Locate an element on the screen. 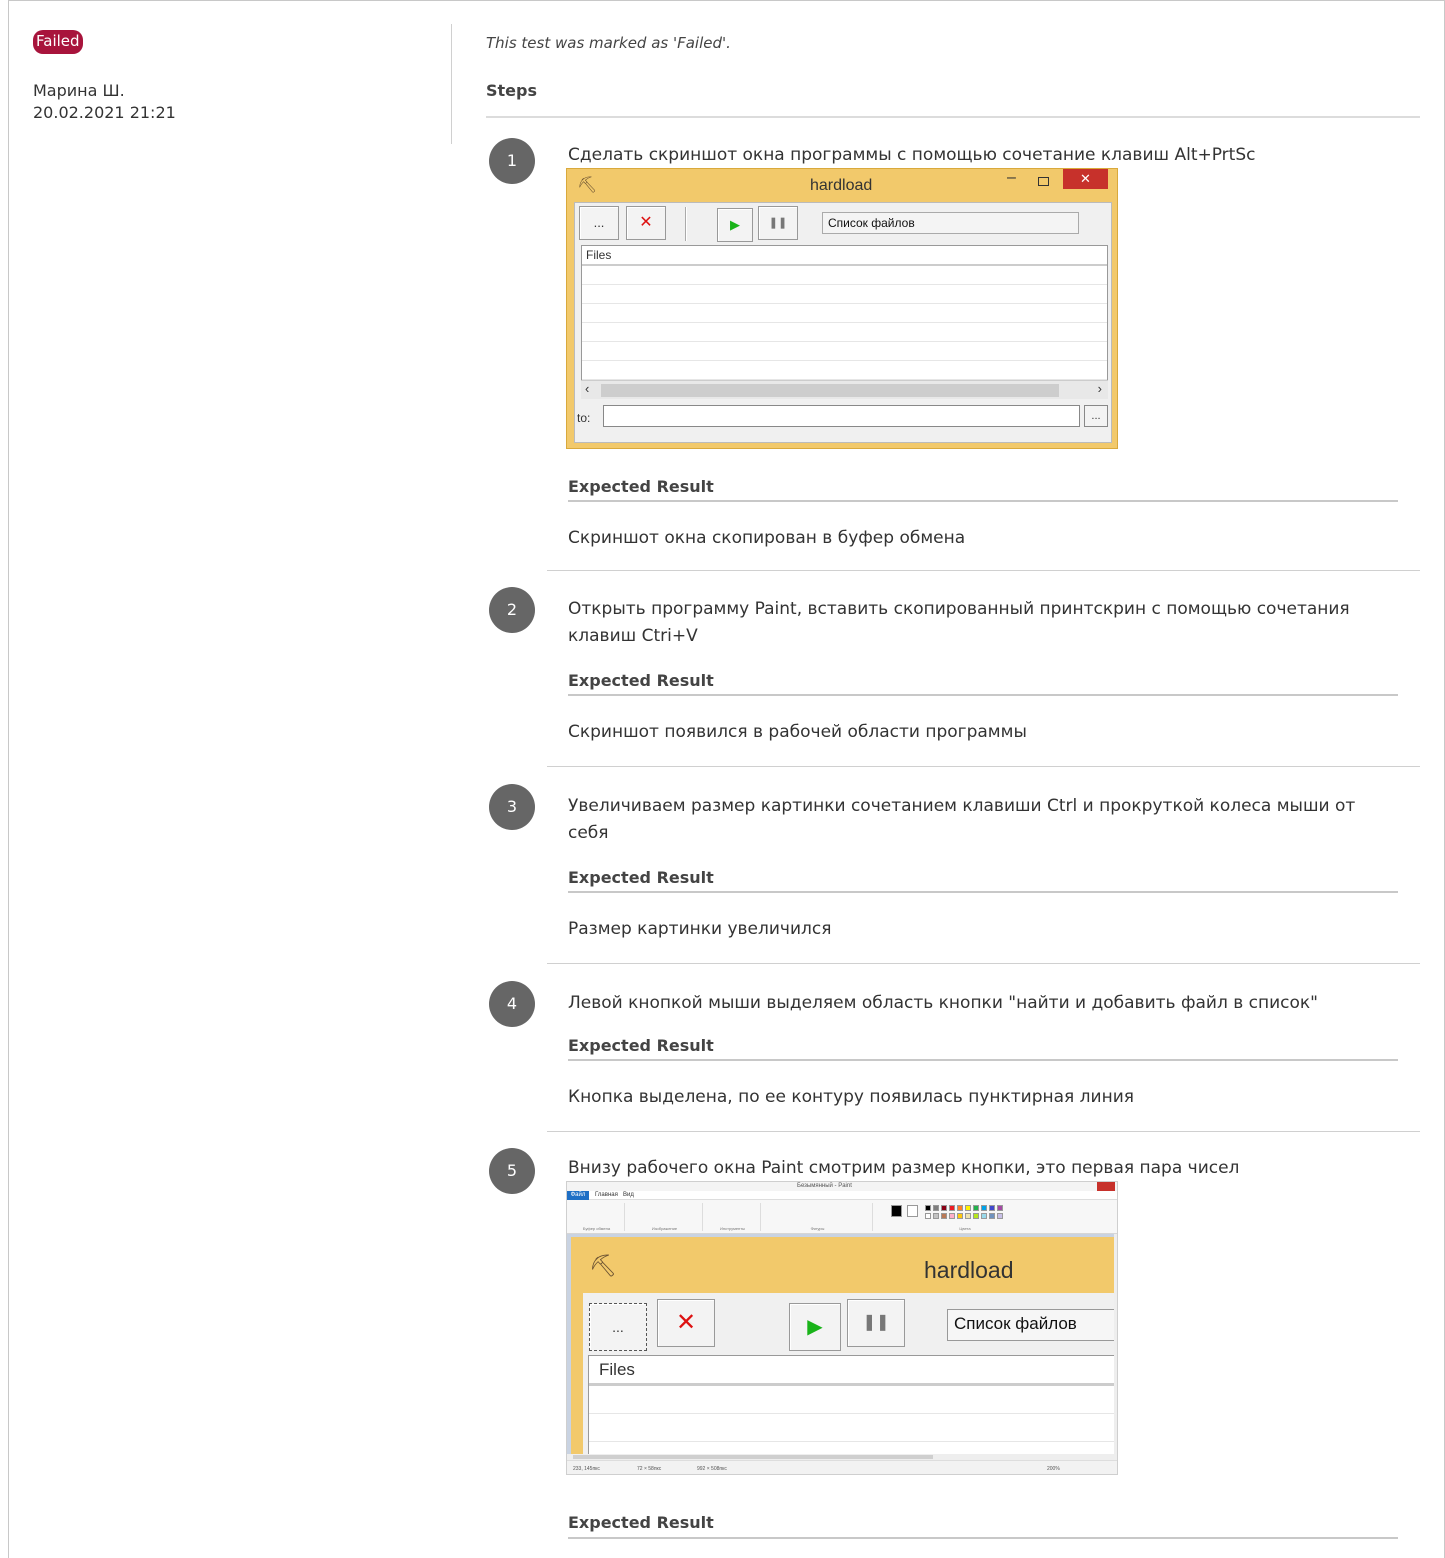 This screenshot has width=1445, height=1558. color2-swatch is located at coordinates (912, 1211).